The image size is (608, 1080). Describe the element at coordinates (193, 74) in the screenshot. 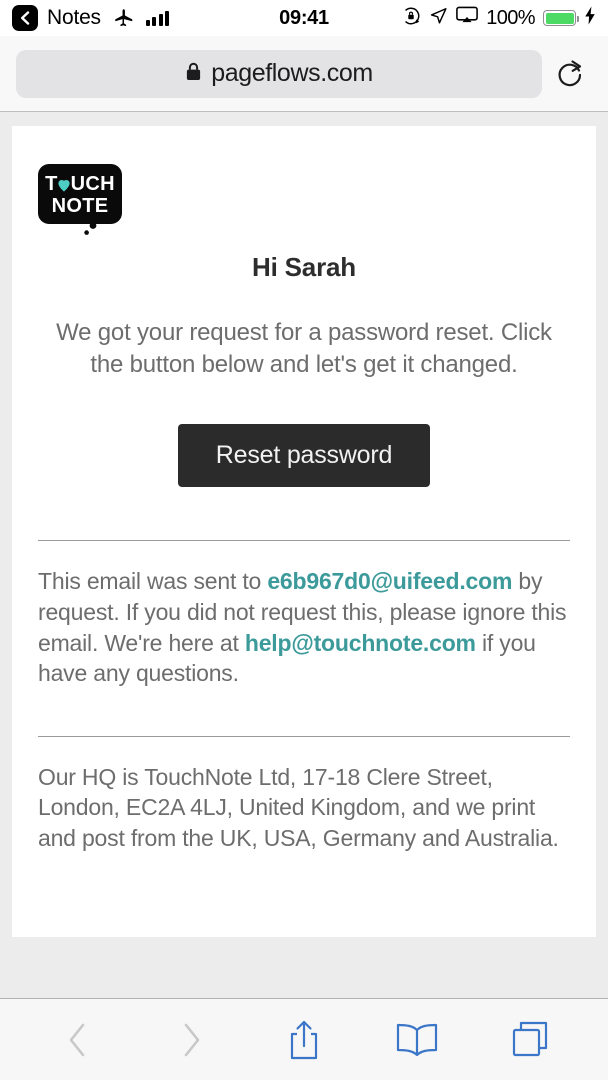

I see `lock-icon` at that location.